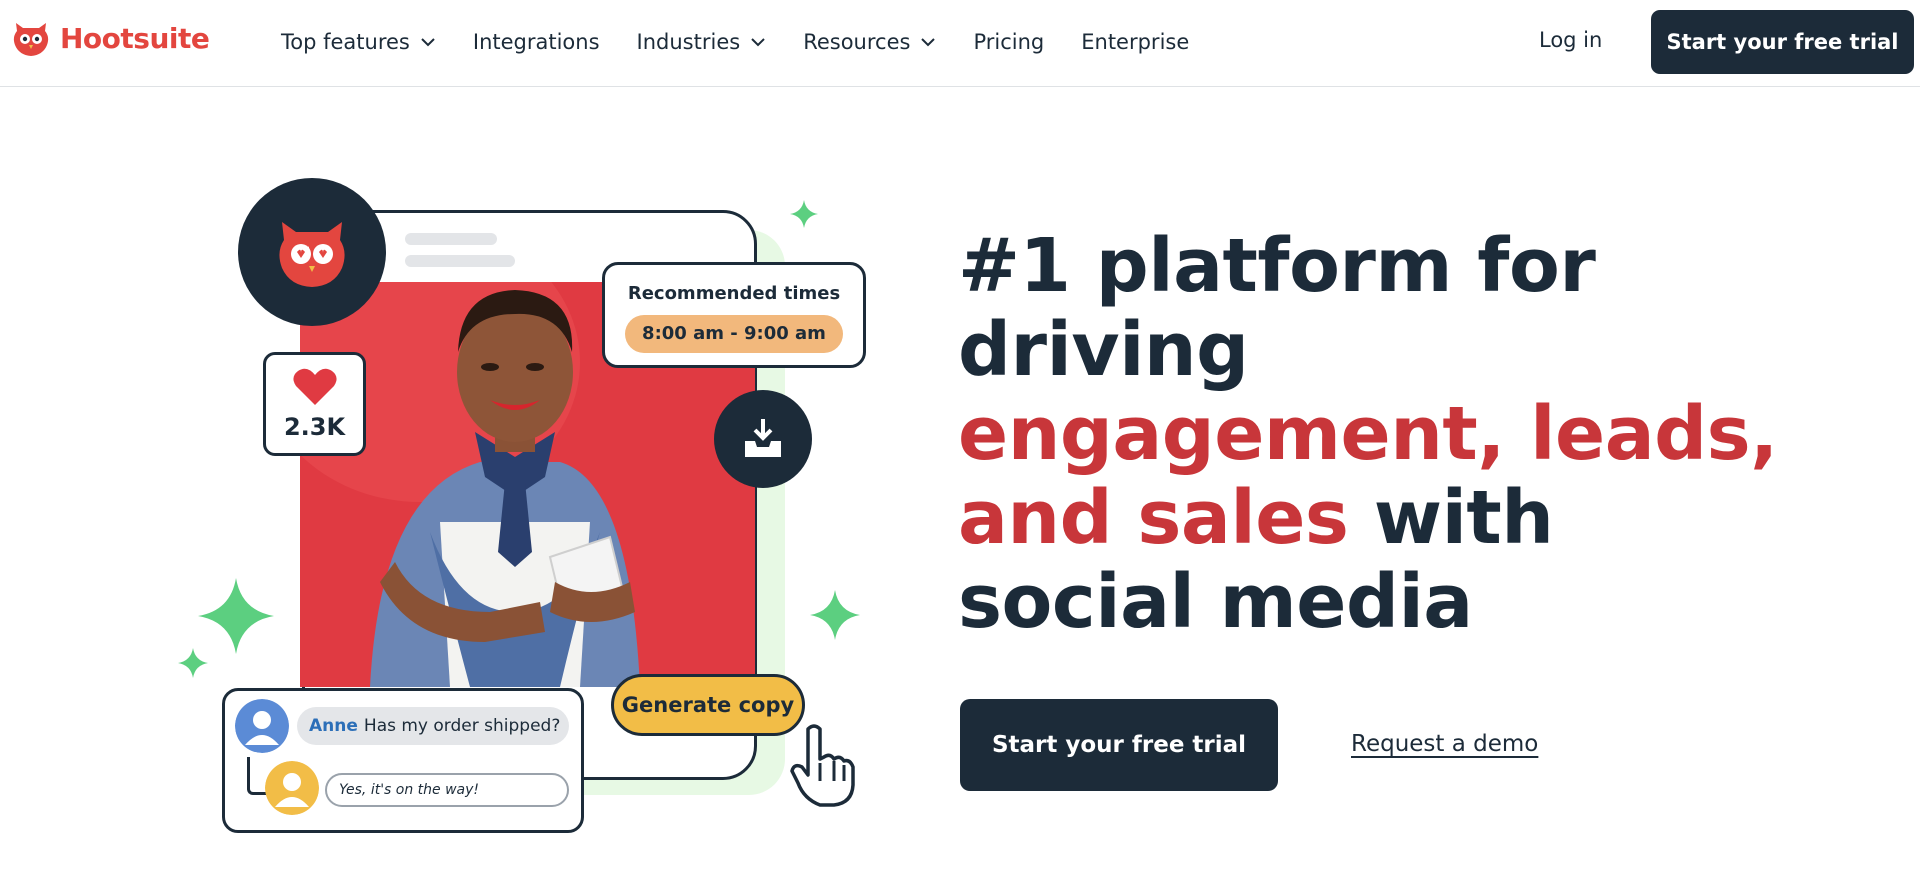 This screenshot has height=873, width=1920. Describe the element at coordinates (857, 42) in the screenshot. I see `nav-label: Resources` at that location.